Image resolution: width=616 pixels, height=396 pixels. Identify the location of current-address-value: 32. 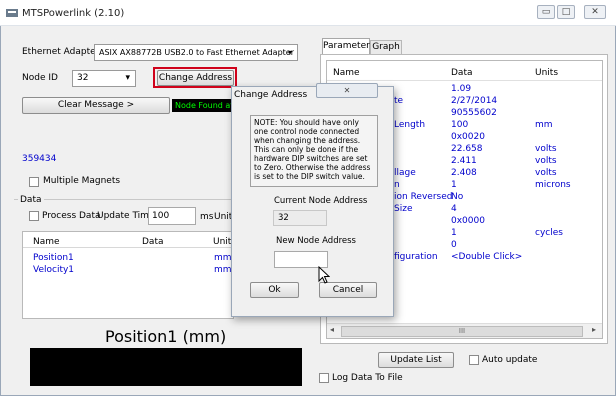
(300, 218).